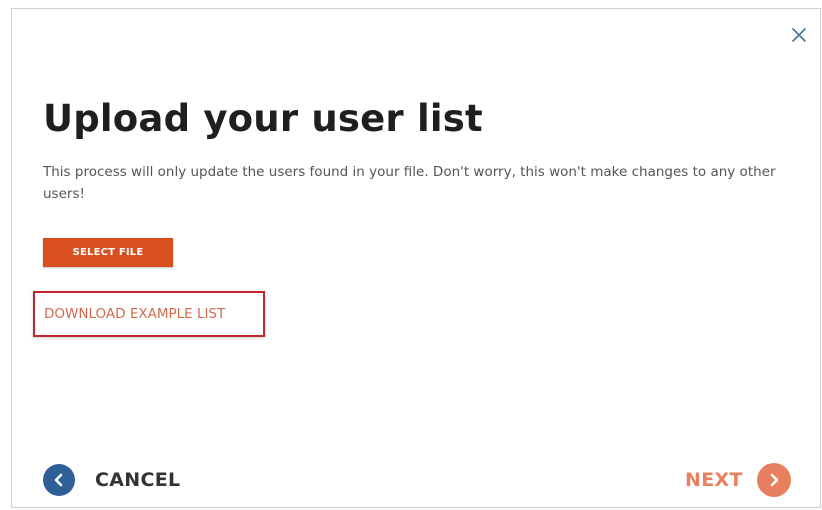 This screenshot has height=510, width=822. What do you see at coordinates (59, 480) in the screenshot?
I see `chevron-left-circle-icon` at bounding box center [59, 480].